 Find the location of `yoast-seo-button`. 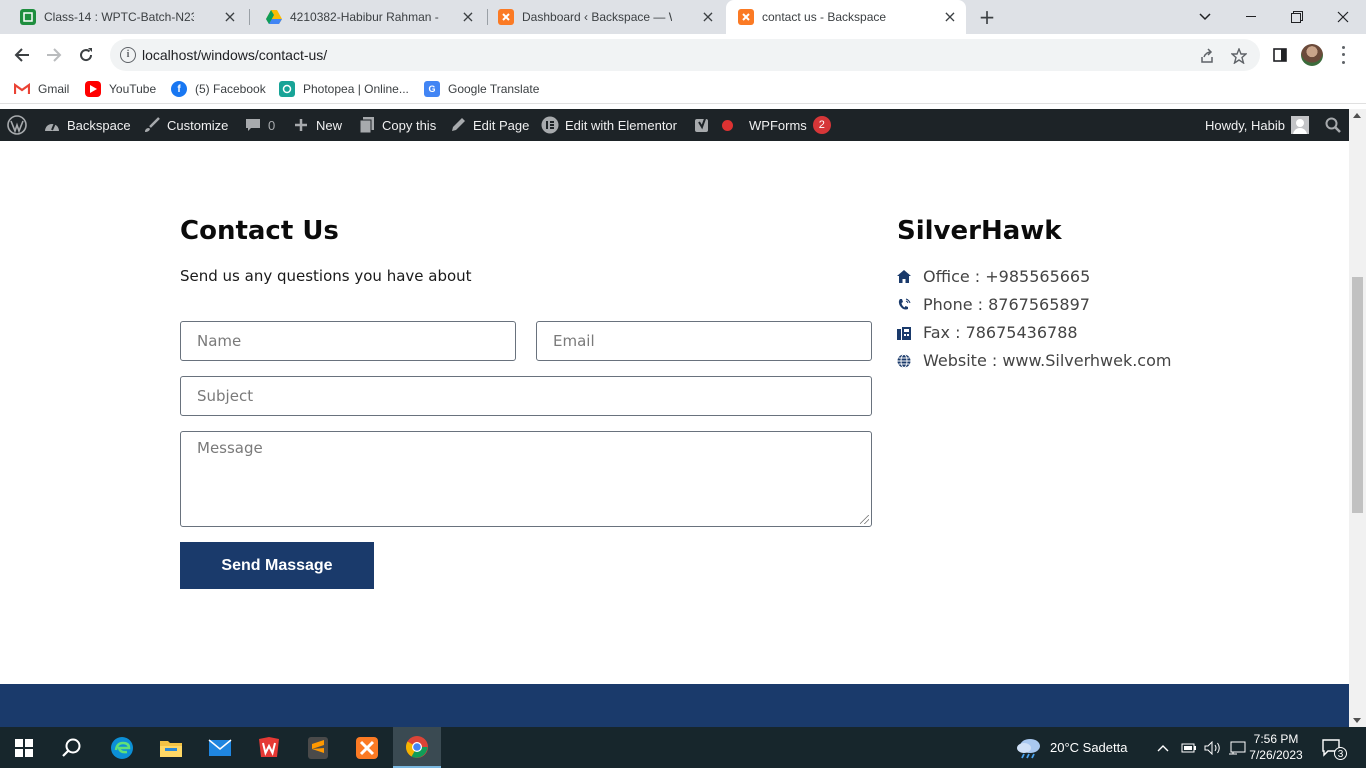

yoast-seo-button is located at coordinates (713, 125).